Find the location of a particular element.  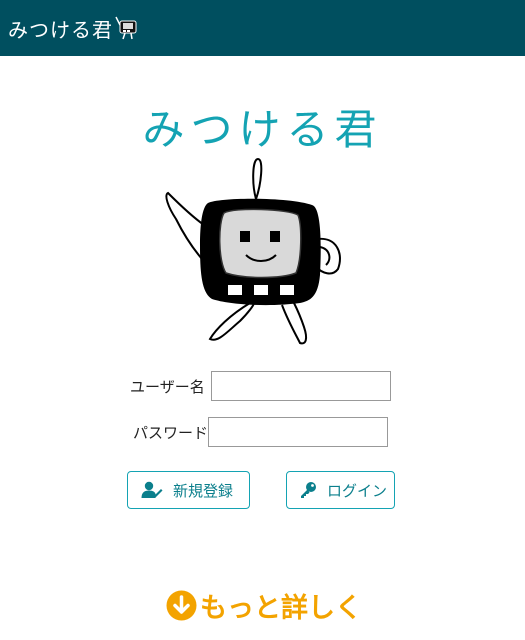

username-label: ユーザー名 is located at coordinates (167, 387).